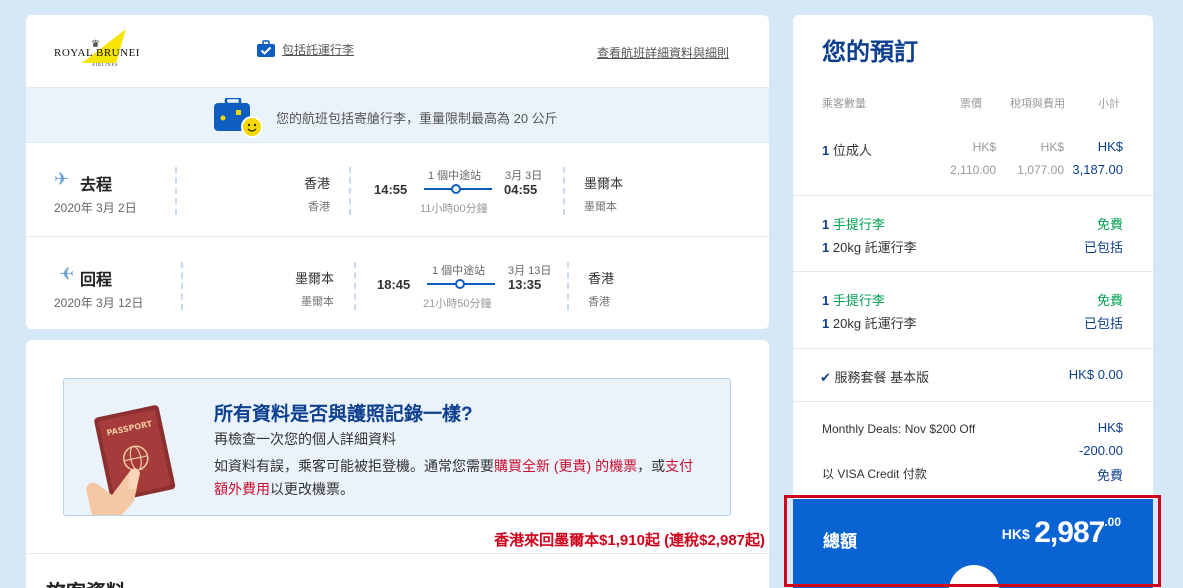 The image size is (1183, 588). Describe the element at coordinates (131, 460) in the screenshot. I see `passport-icon: PASSPORT` at that location.